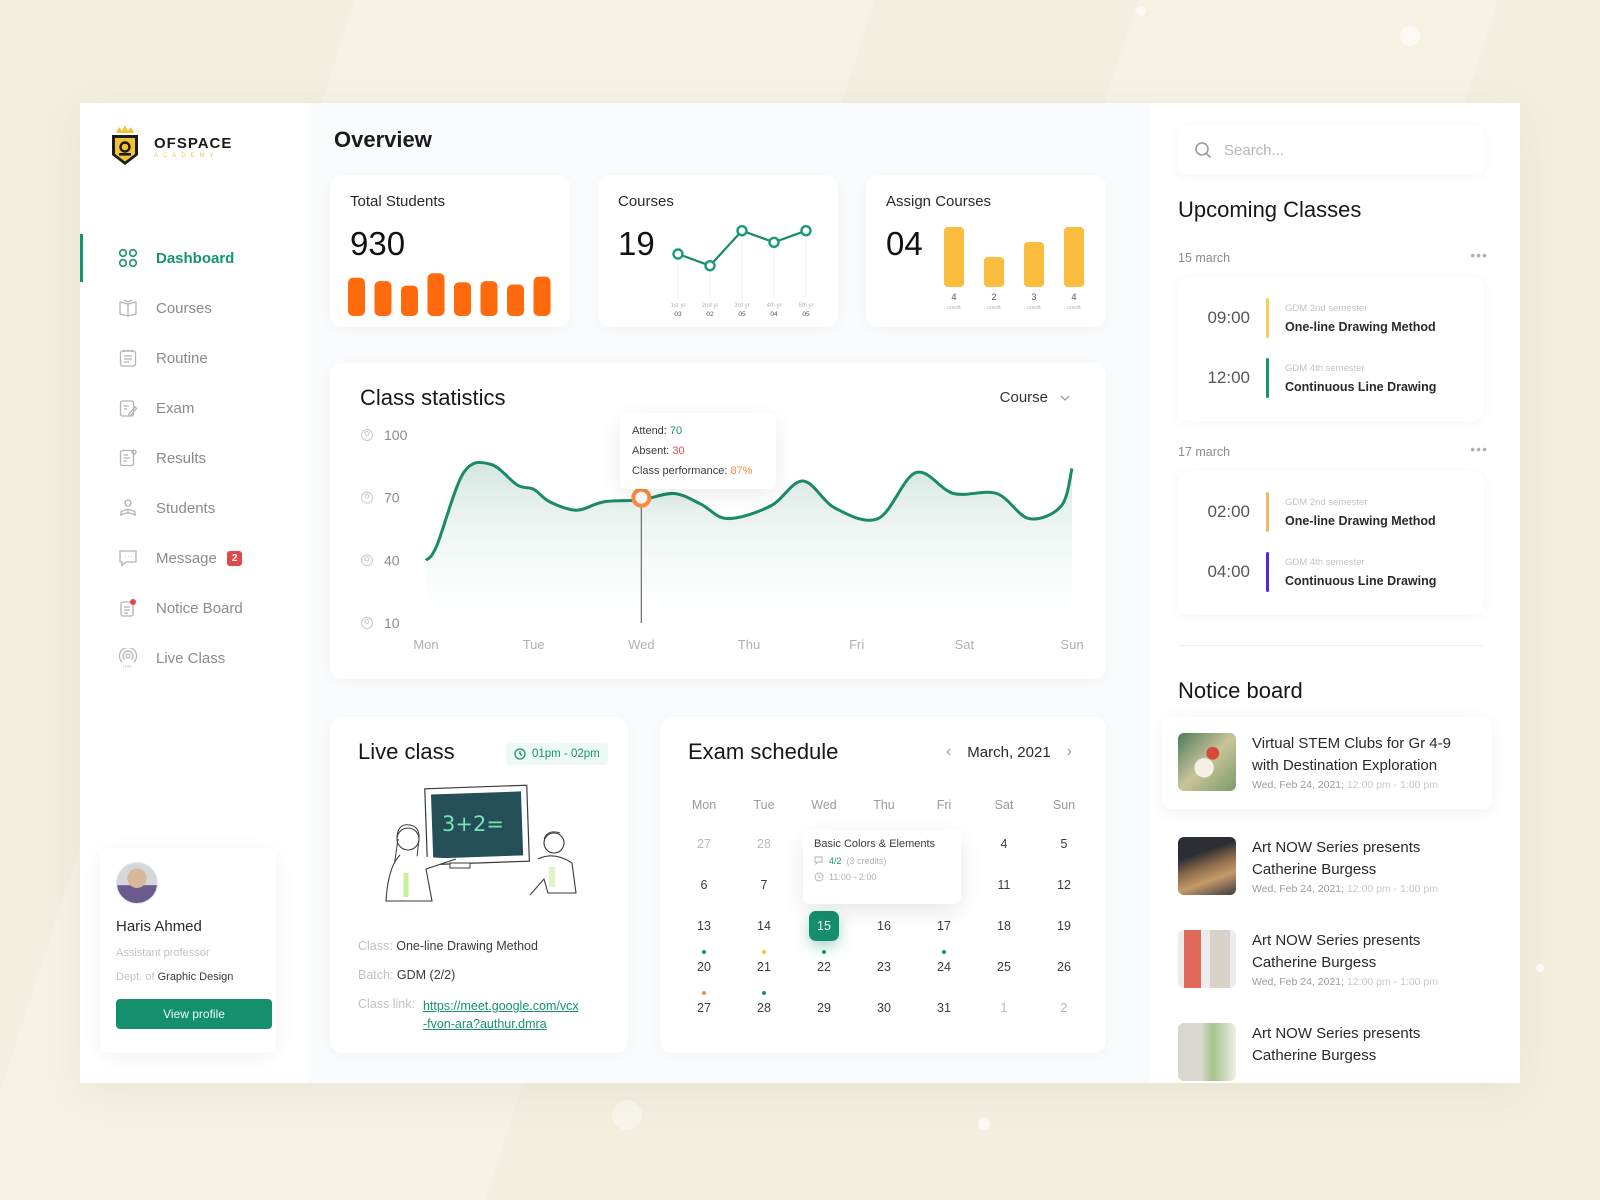 This screenshot has width=1600, height=1200. I want to click on x-tick-label: Wed, so click(641, 644).